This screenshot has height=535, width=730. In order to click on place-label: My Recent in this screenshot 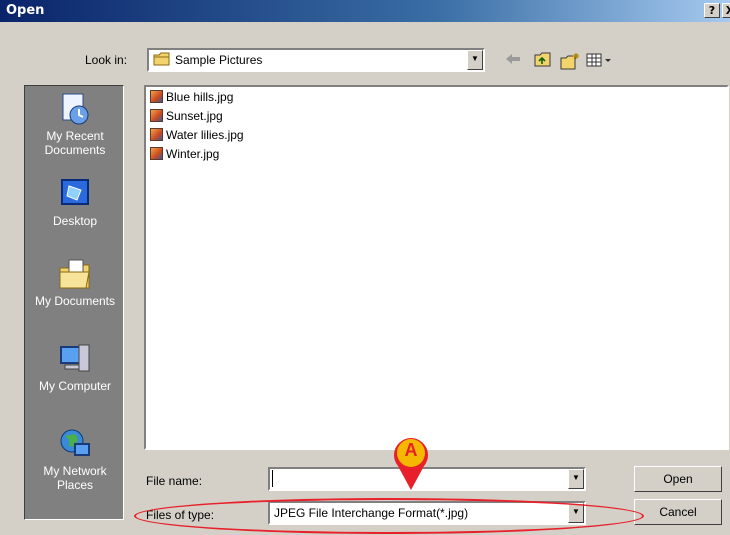, I will do `click(75, 136)`.